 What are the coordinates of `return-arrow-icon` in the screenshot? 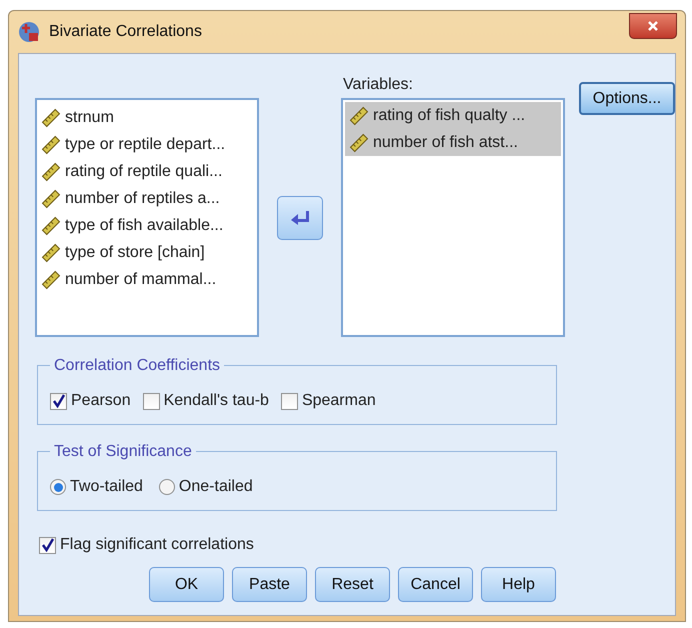 It's located at (300, 218).